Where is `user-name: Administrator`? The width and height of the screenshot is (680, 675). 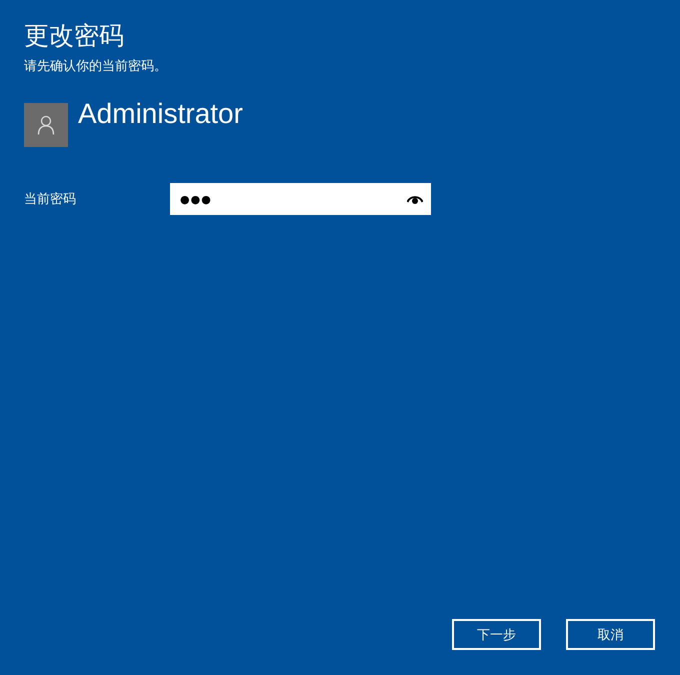 user-name: Administrator is located at coordinates (160, 114).